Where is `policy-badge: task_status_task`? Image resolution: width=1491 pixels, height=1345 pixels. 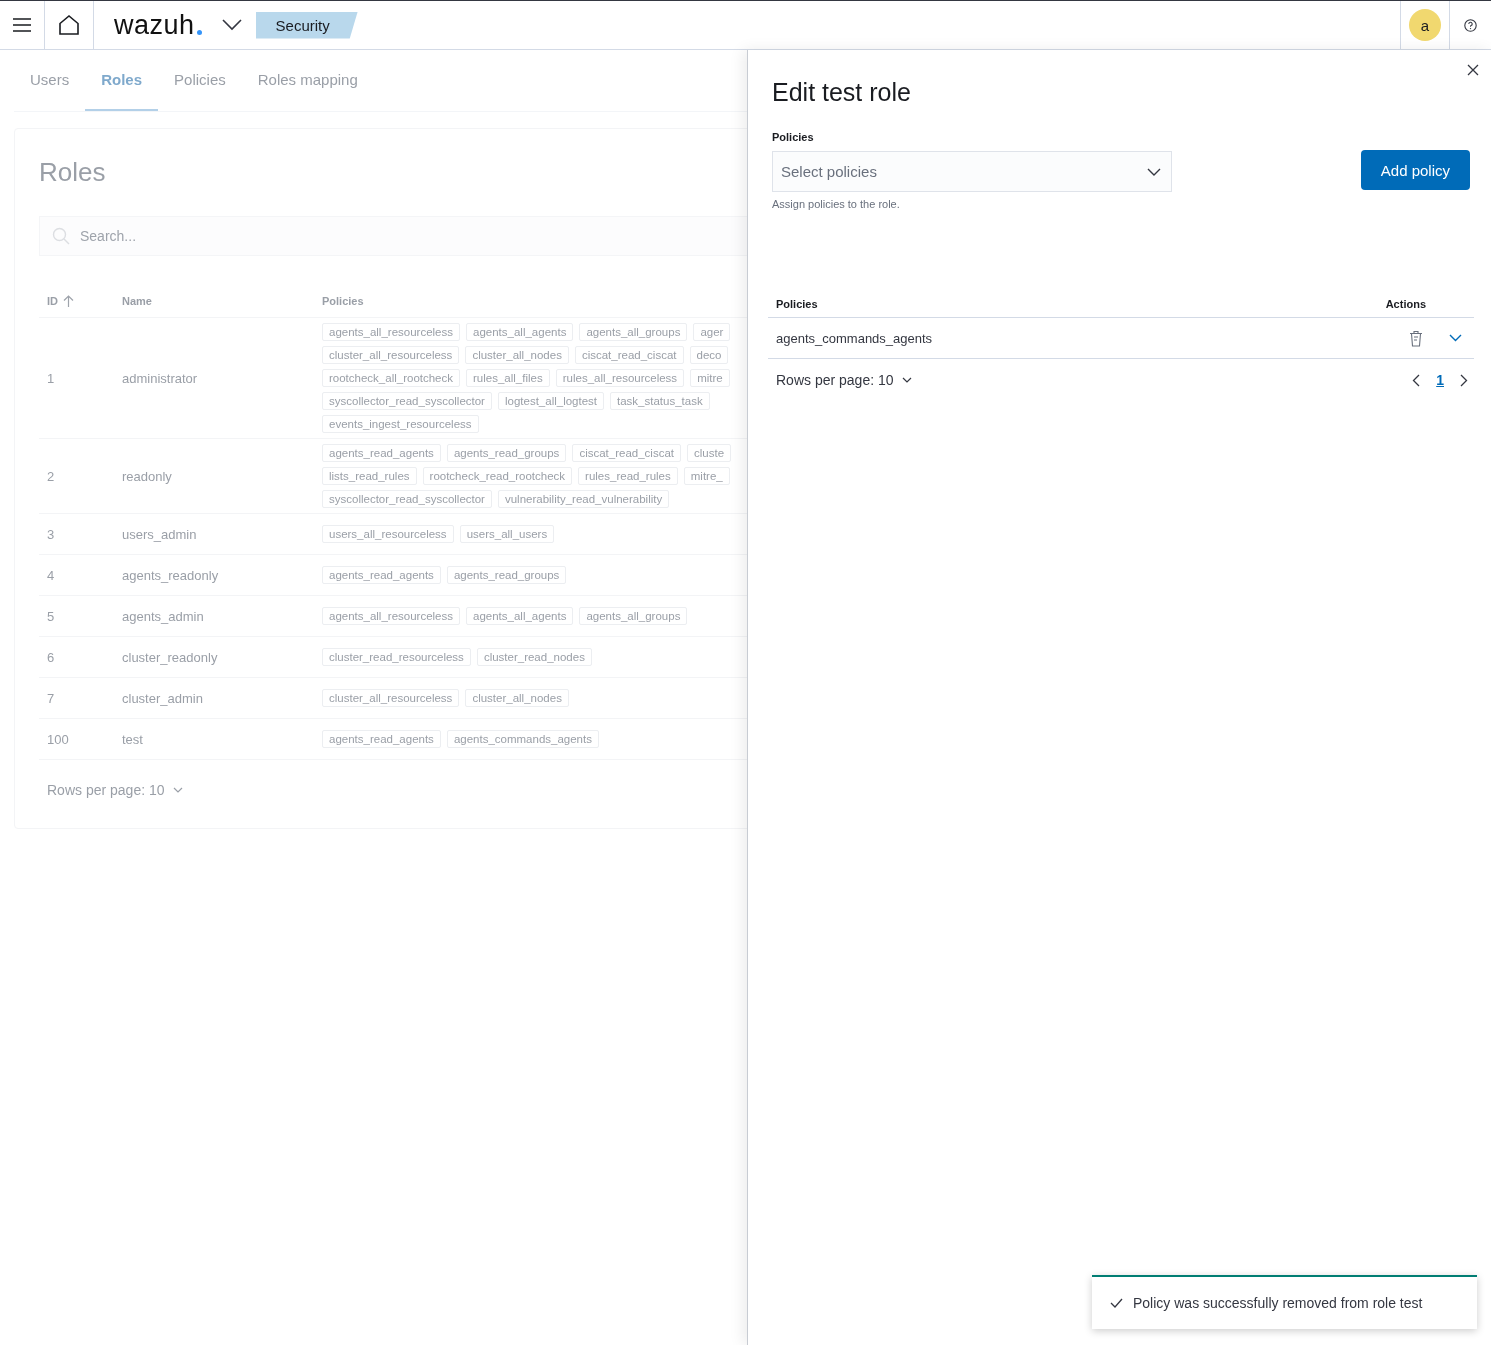 policy-badge: task_status_task is located at coordinates (660, 401).